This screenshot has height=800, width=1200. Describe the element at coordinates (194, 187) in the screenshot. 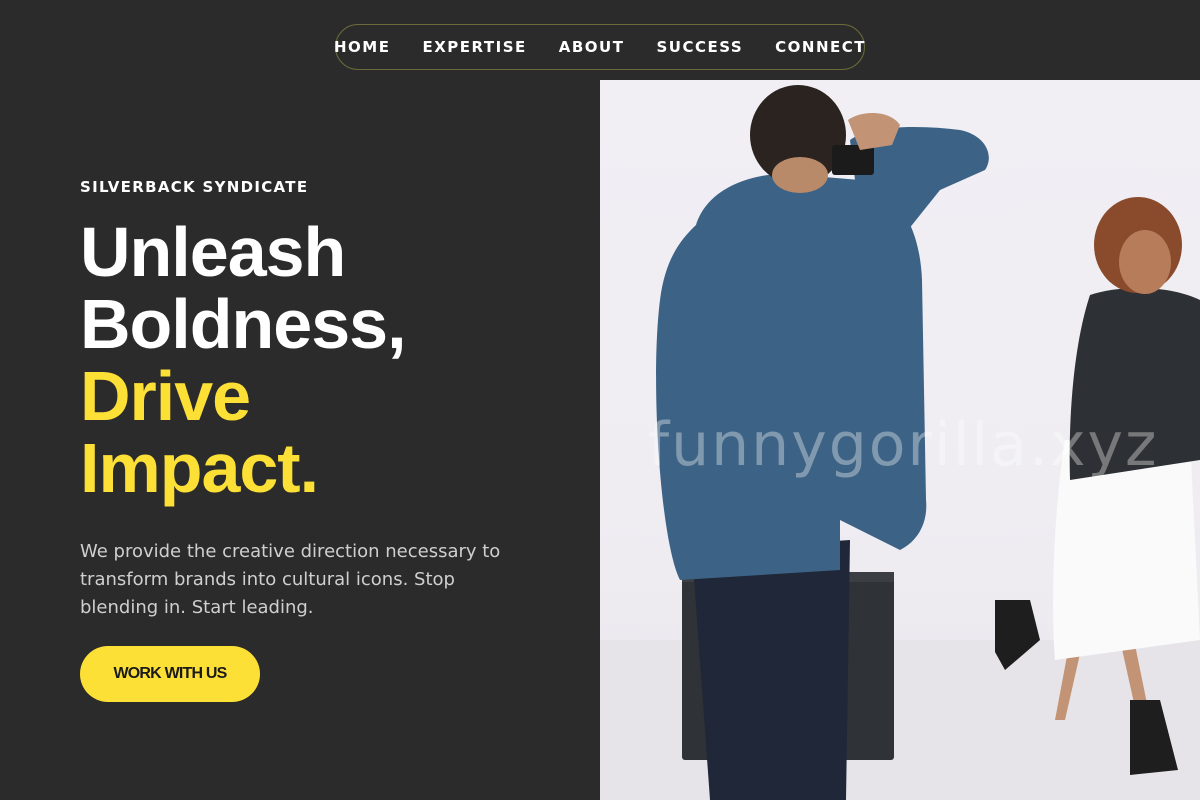

I see `brand-eyebrow: SILVERBACK SYNDICATE` at that location.